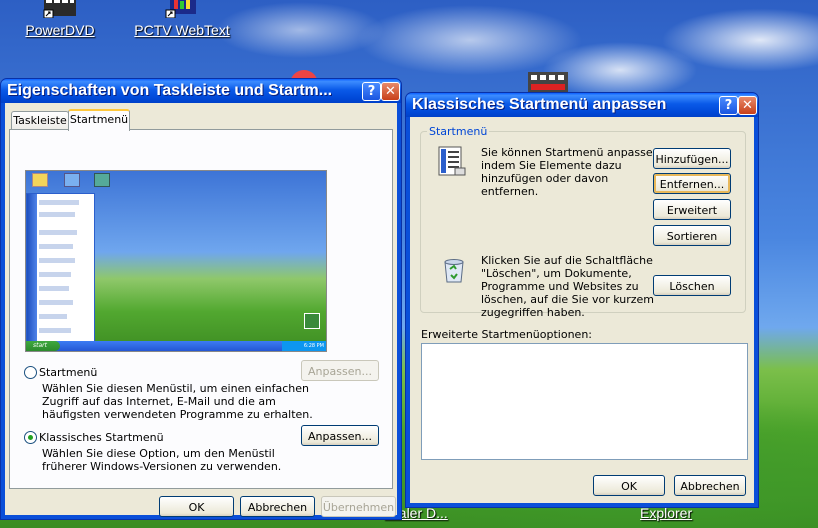  What do you see at coordinates (101, 437) in the screenshot?
I see `classic-startmenu-radio-label: Klassisches Startmenü` at bounding box center [101, 437].